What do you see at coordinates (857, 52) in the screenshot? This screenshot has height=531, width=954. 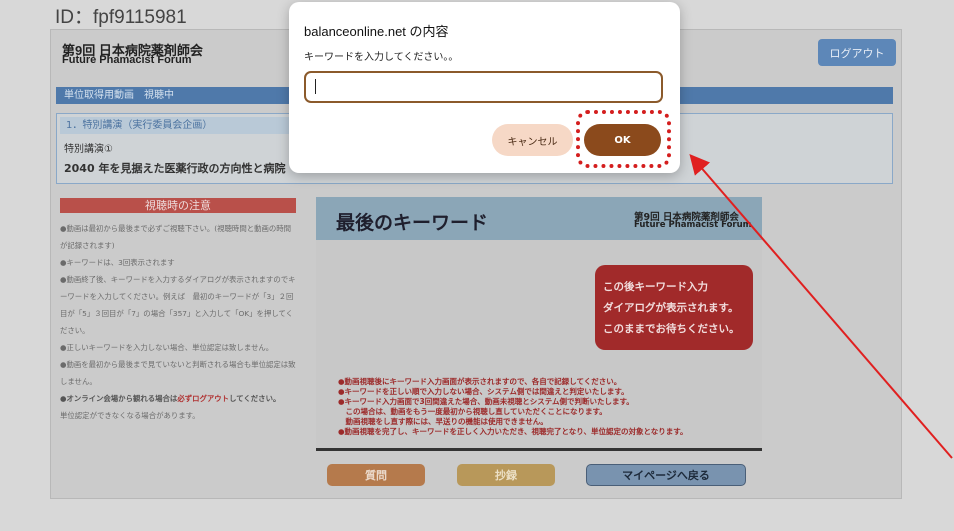 I see `logout-button: ログアウト` at bounding box center [857, 52].